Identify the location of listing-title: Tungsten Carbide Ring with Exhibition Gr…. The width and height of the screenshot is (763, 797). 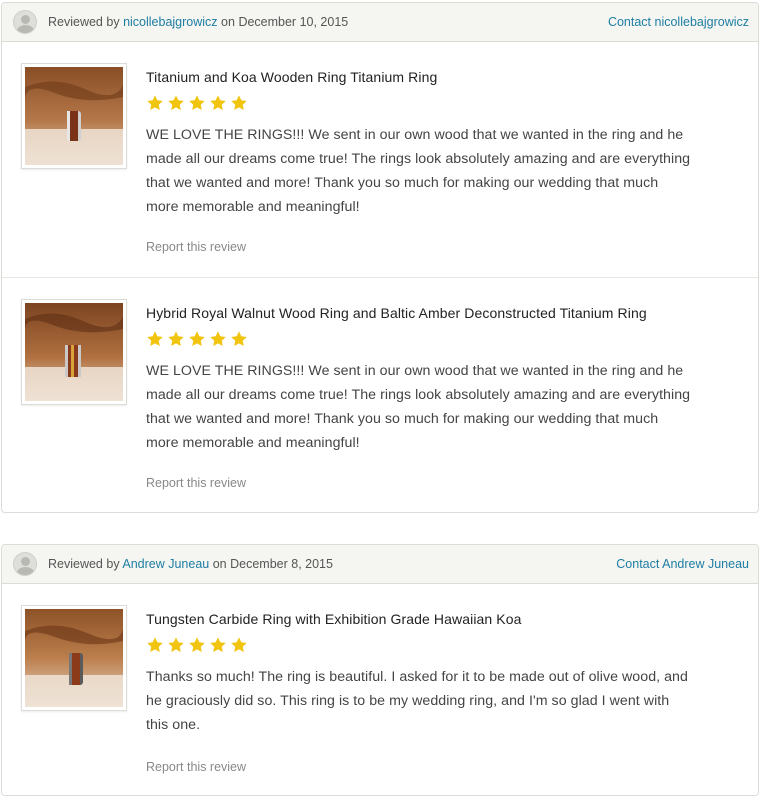
(418, 619).